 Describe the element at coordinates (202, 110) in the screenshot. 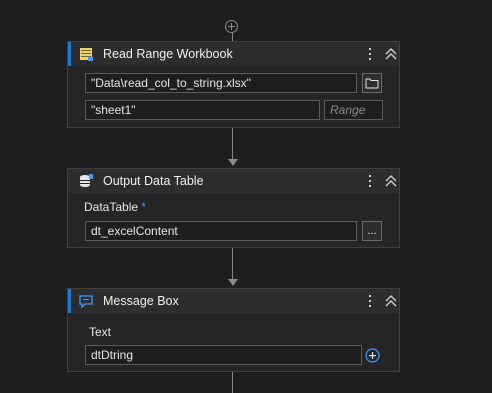

I see `sheet-name-input: "sheet1"` at that location.